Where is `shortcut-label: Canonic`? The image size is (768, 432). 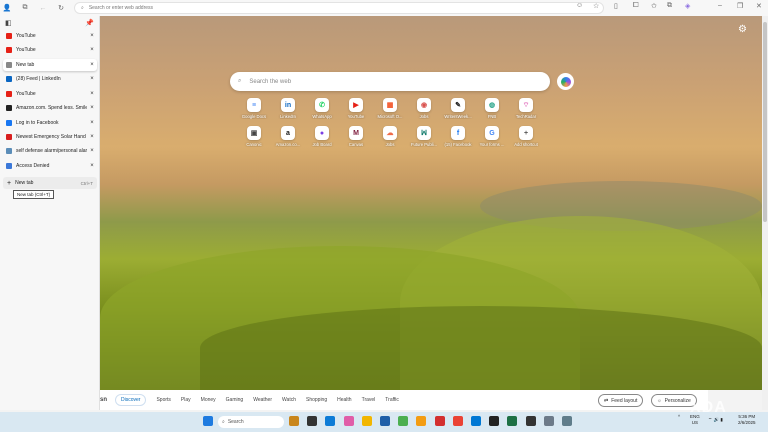 shortcut-label: Canonic is located at coordinates (254, 144).